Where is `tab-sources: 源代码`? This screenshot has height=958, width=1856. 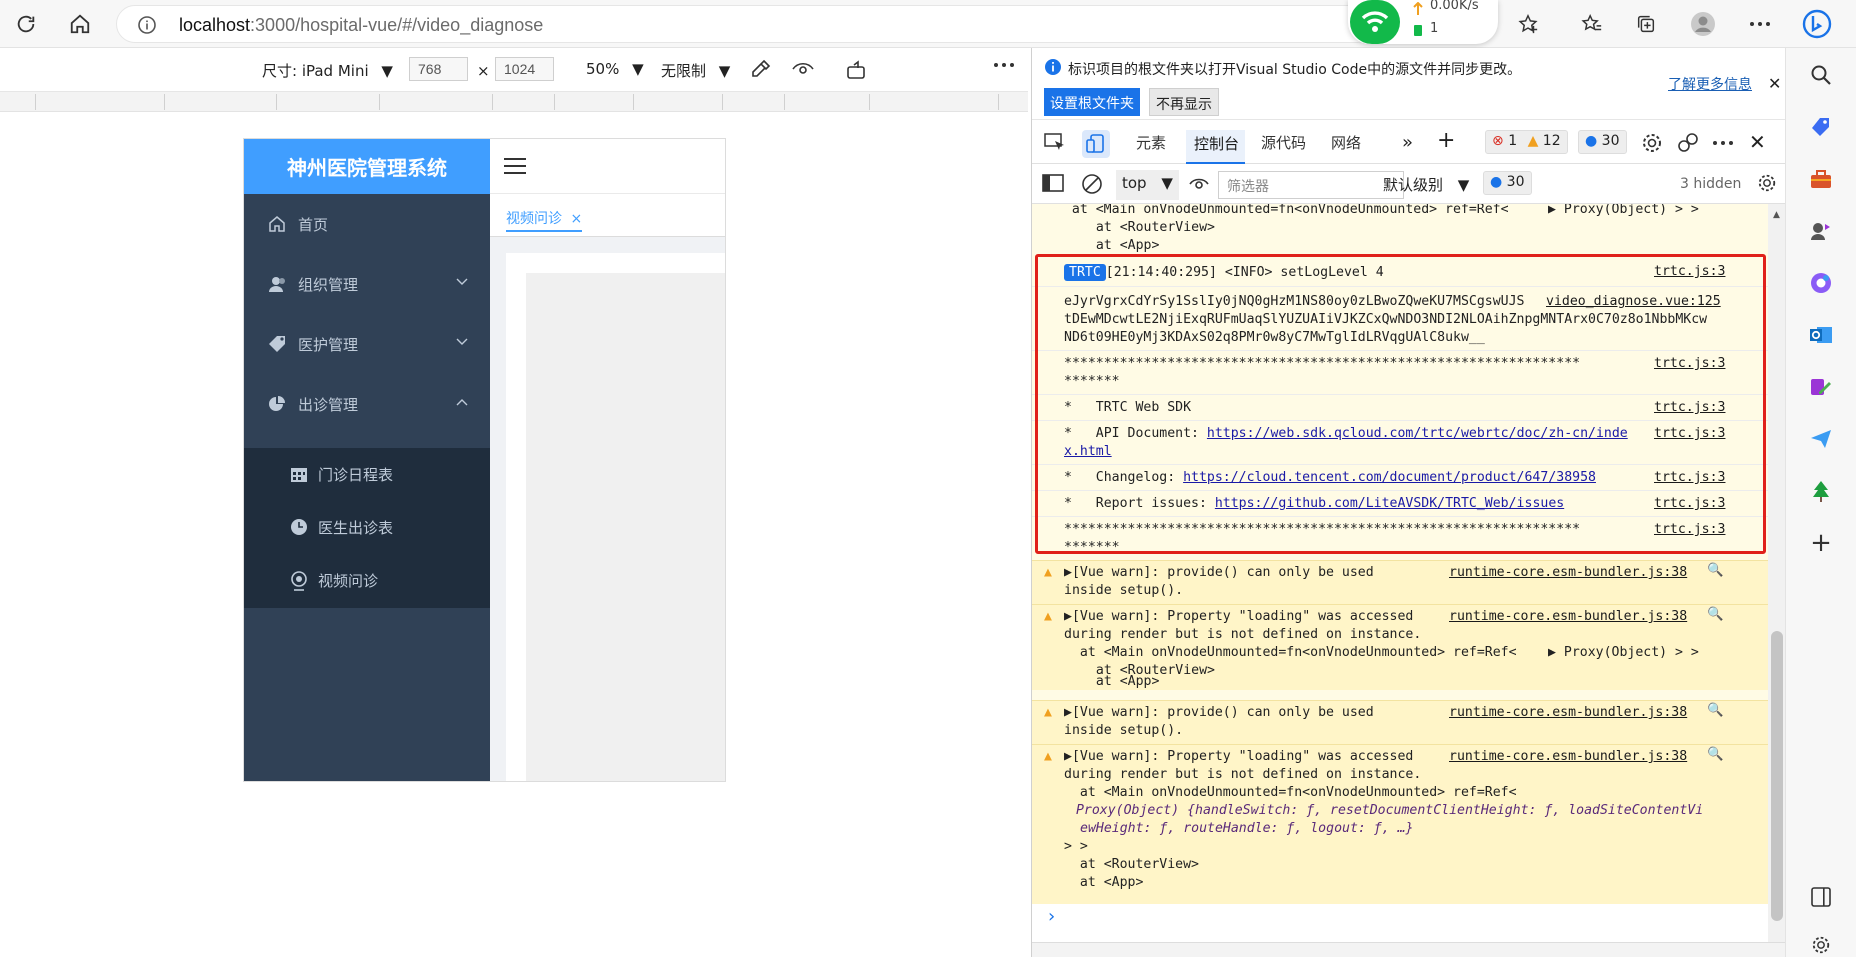
tab-sources: 源代码 is located at coordinates (1283, 142).